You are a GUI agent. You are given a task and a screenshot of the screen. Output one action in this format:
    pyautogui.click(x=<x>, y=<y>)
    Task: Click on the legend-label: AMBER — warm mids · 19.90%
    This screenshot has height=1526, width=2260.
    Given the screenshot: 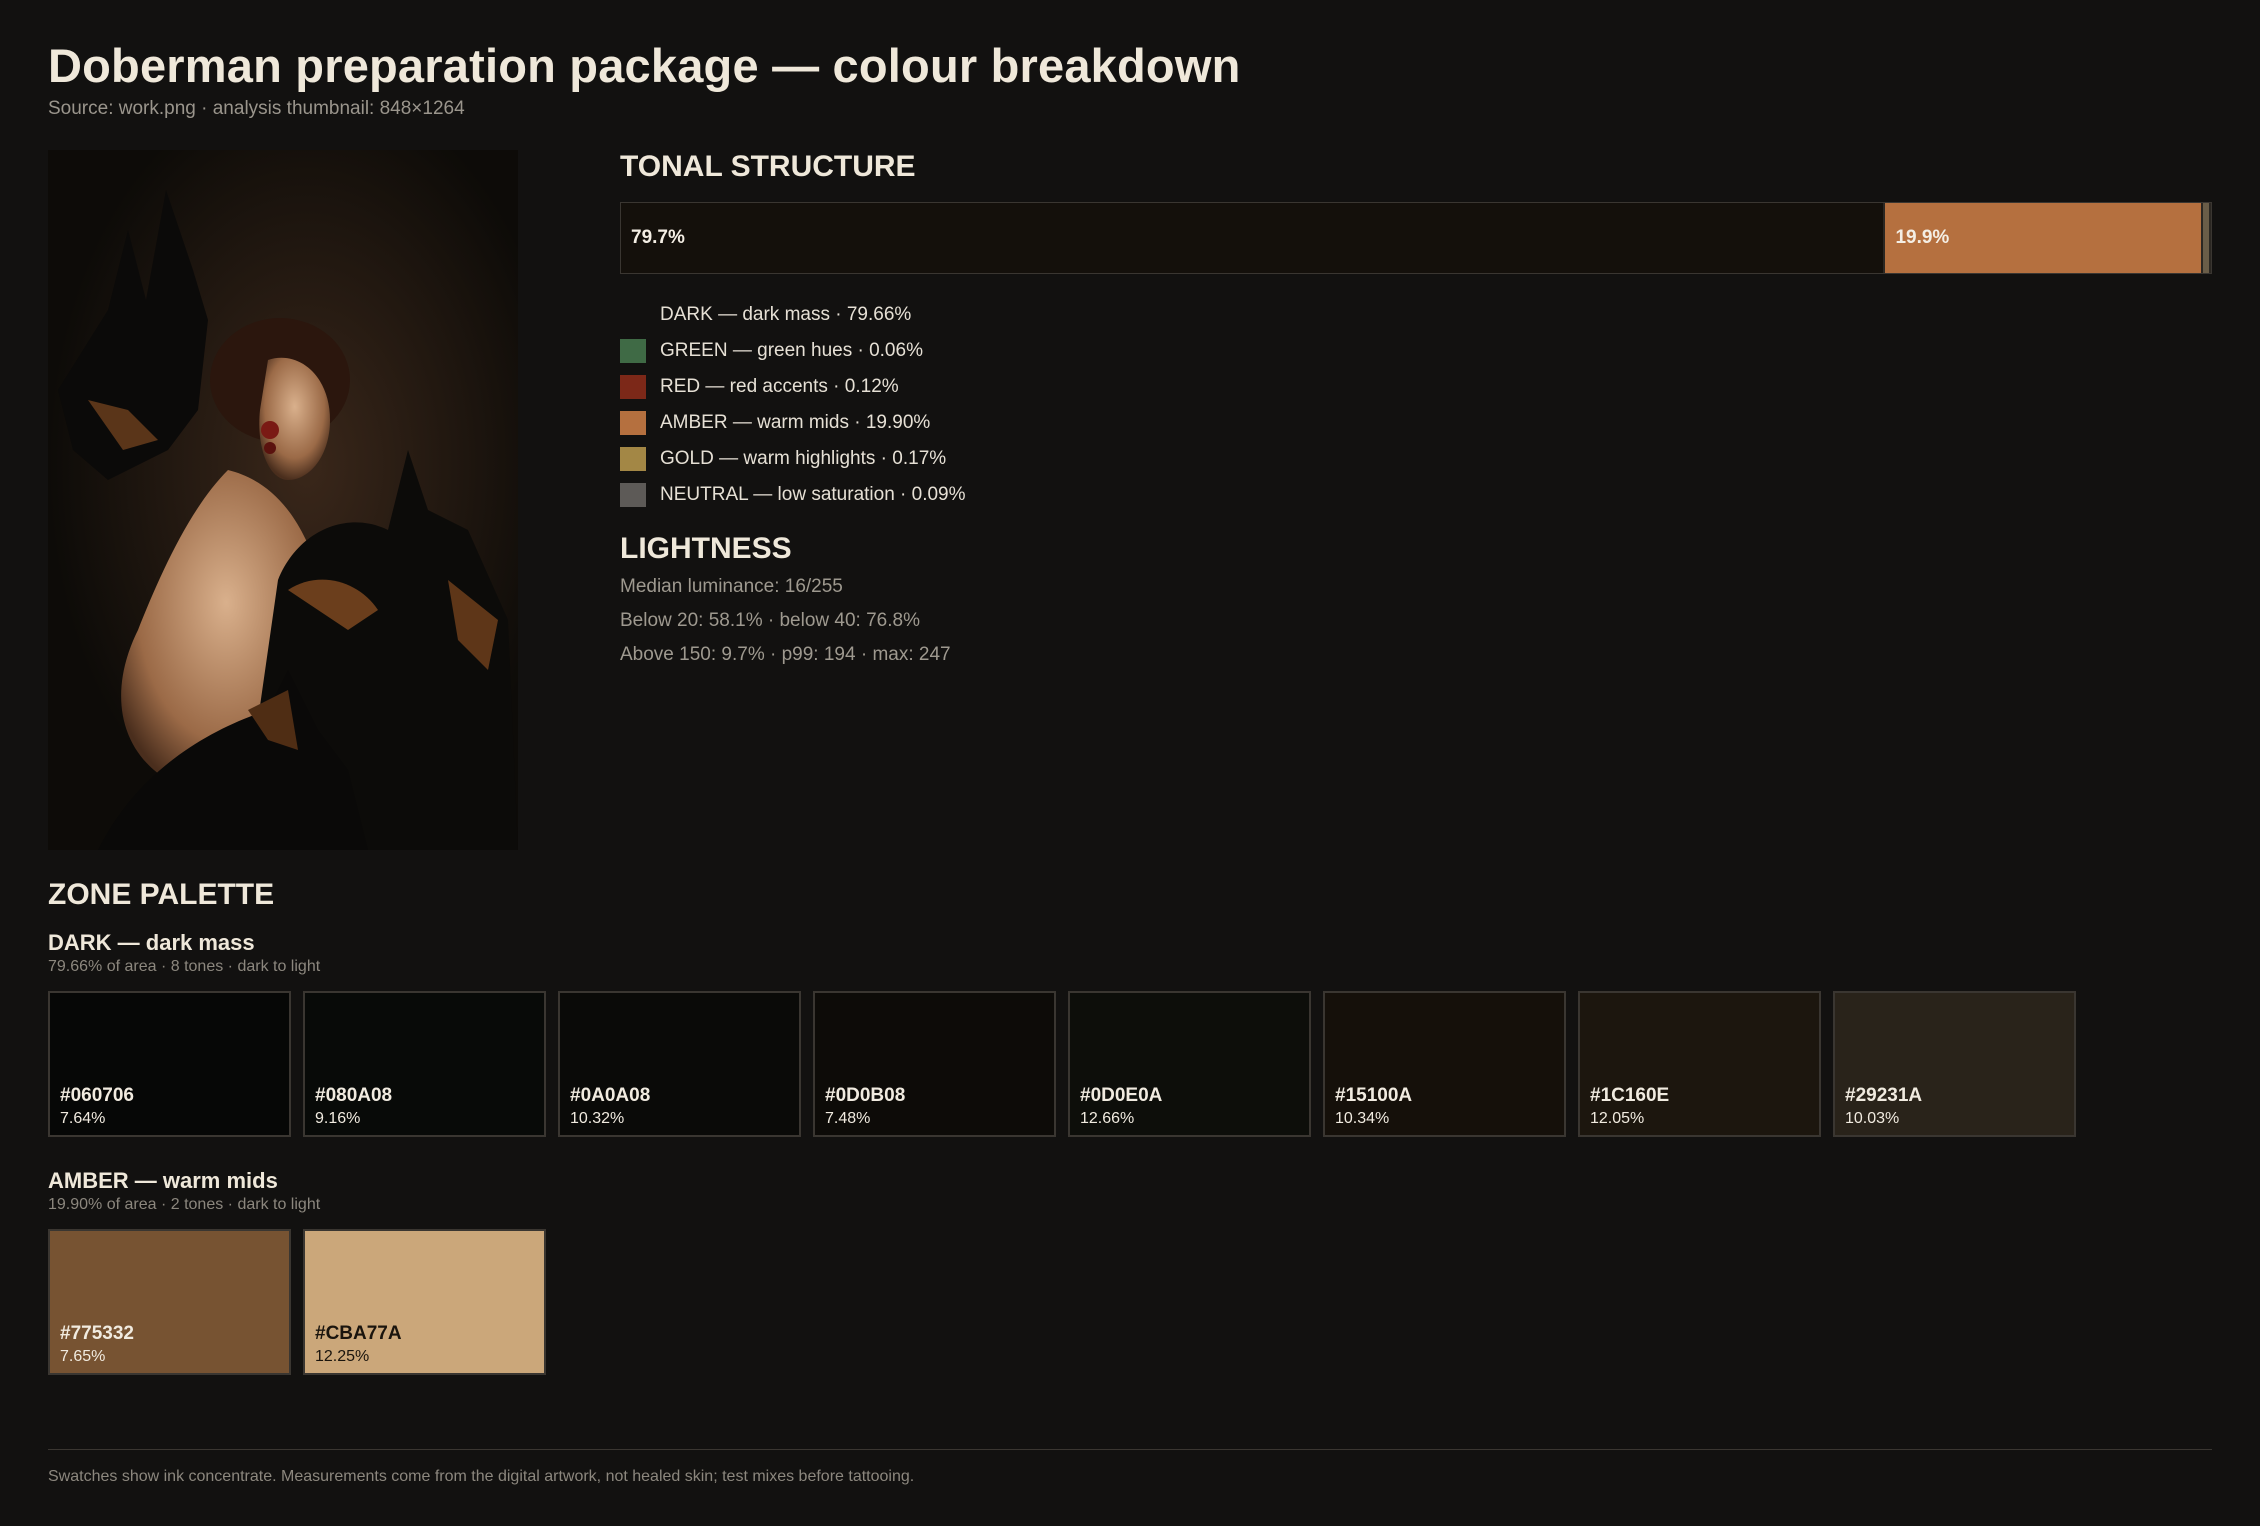 What is the action you would take?
    pyautogui.click(x=795, y=422)
    